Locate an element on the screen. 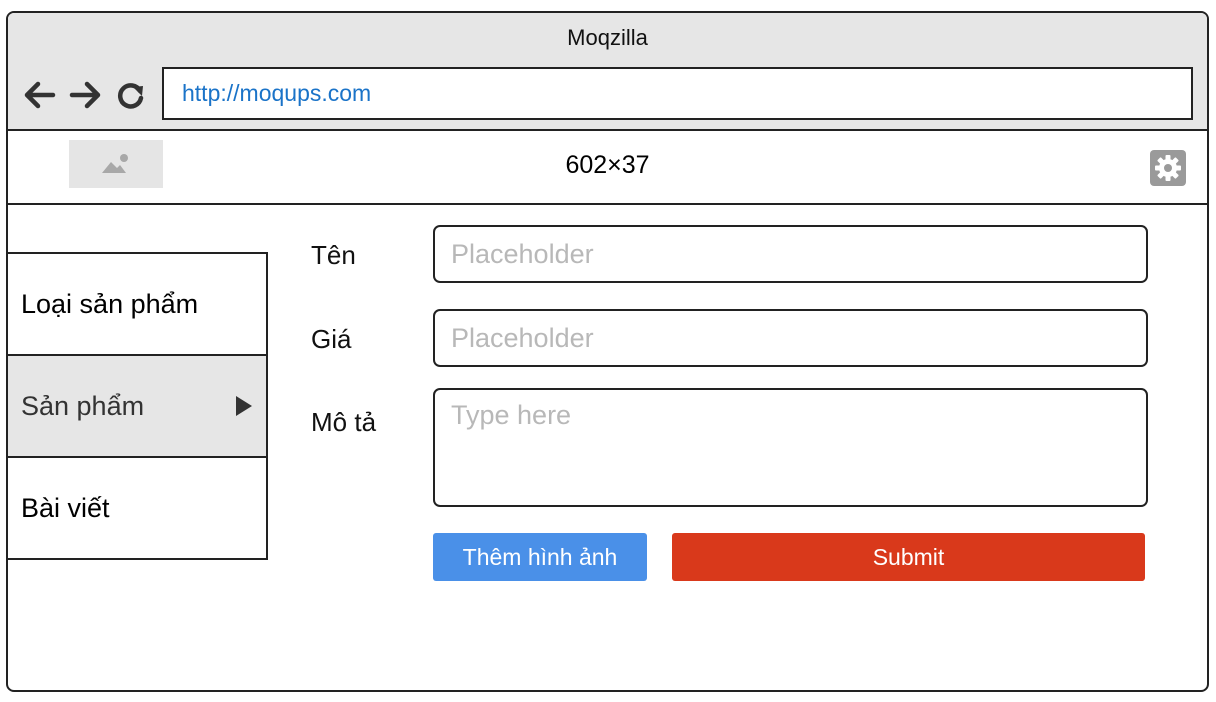 Image resolution: width=1216 pixels, height=702 pixels. header-title: 602×37 is located at coordinates (607, 165).